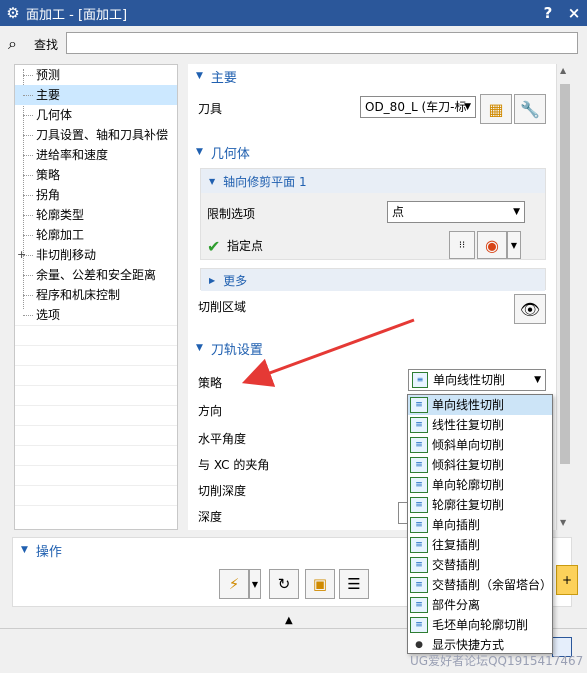 This screenshot has width=587, height=673. I want to click on tree-item: 预测, so click(96, 75).